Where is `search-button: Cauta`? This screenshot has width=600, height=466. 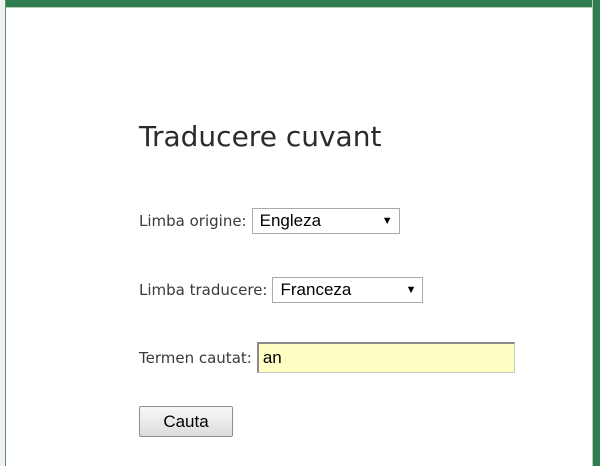
search-button: Cauta is located at coordinates (186, 421).